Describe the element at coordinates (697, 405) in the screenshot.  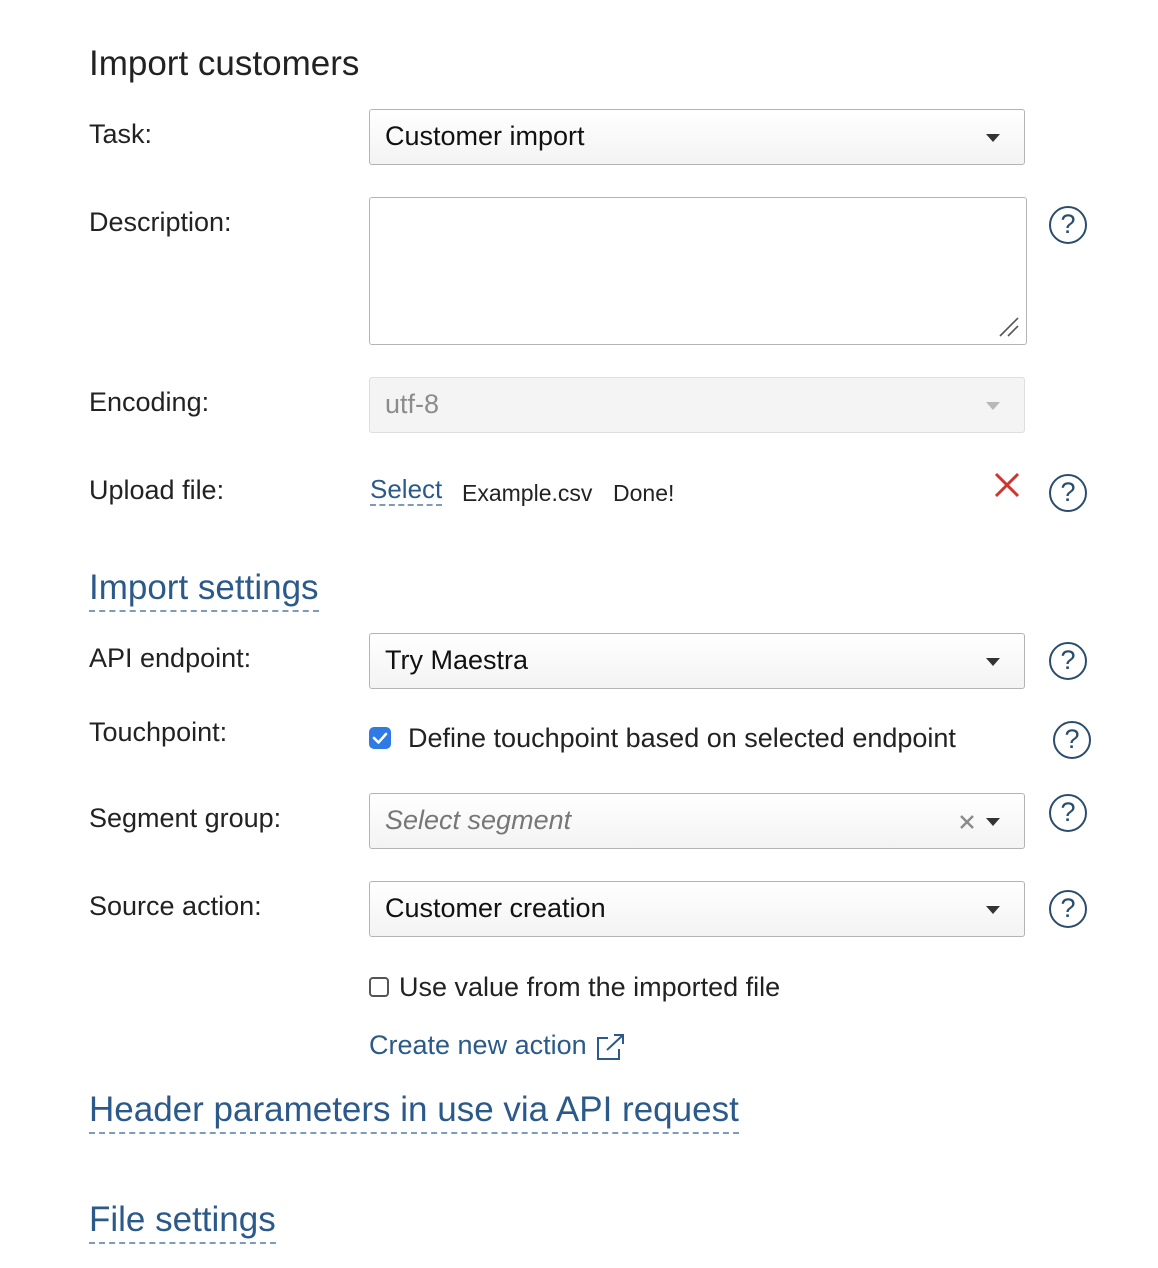
I see `encoding-select: utf-8` at that location.